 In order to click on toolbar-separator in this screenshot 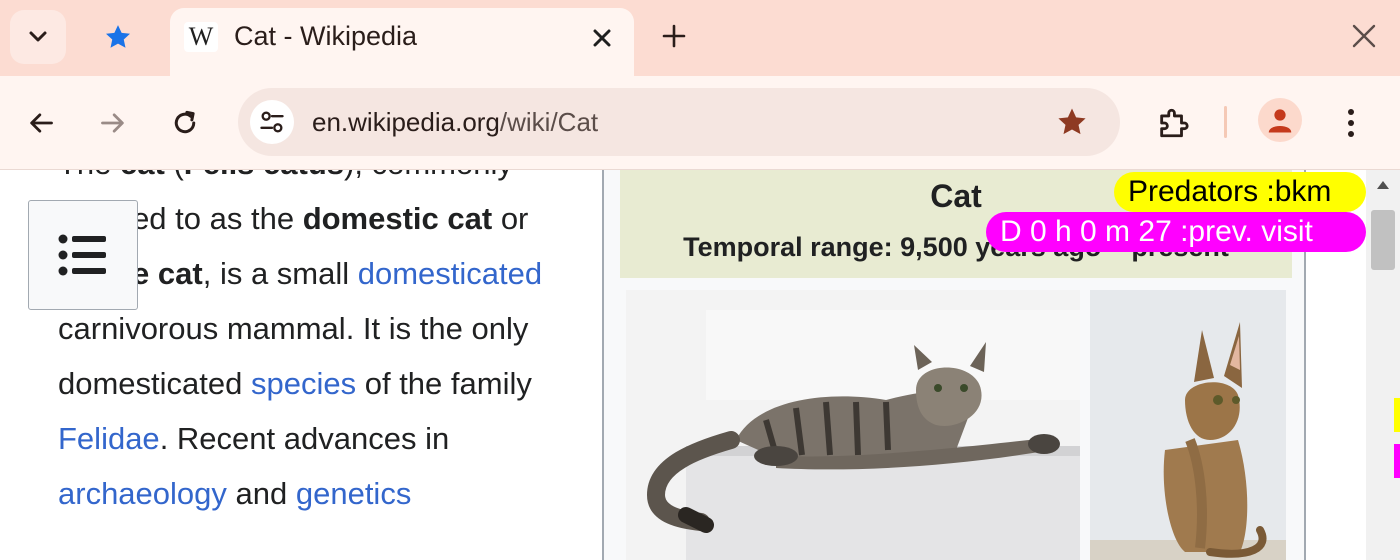, I will do `click(1225, 122)`.